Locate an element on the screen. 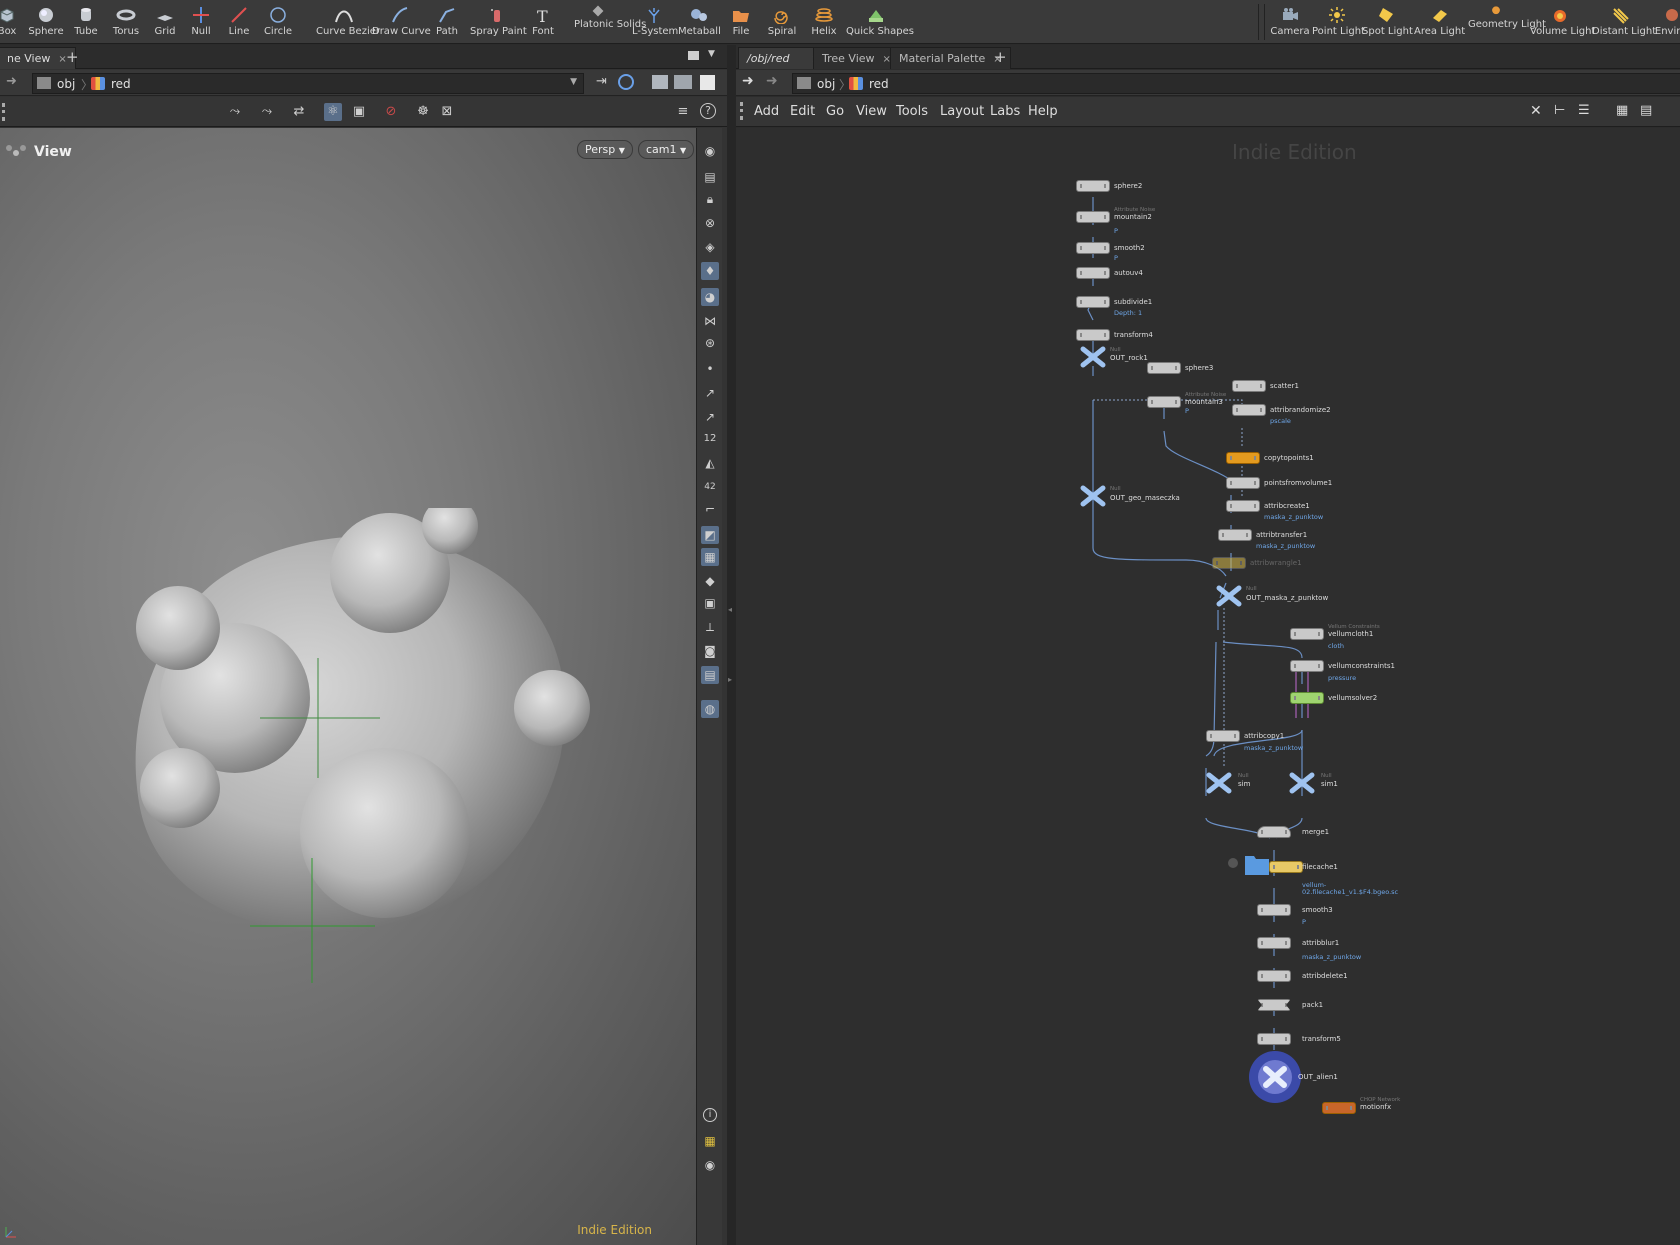 This screenshot has height=1245, width=1680. list-icon: ☰ is located at coordinates (1584, 110).